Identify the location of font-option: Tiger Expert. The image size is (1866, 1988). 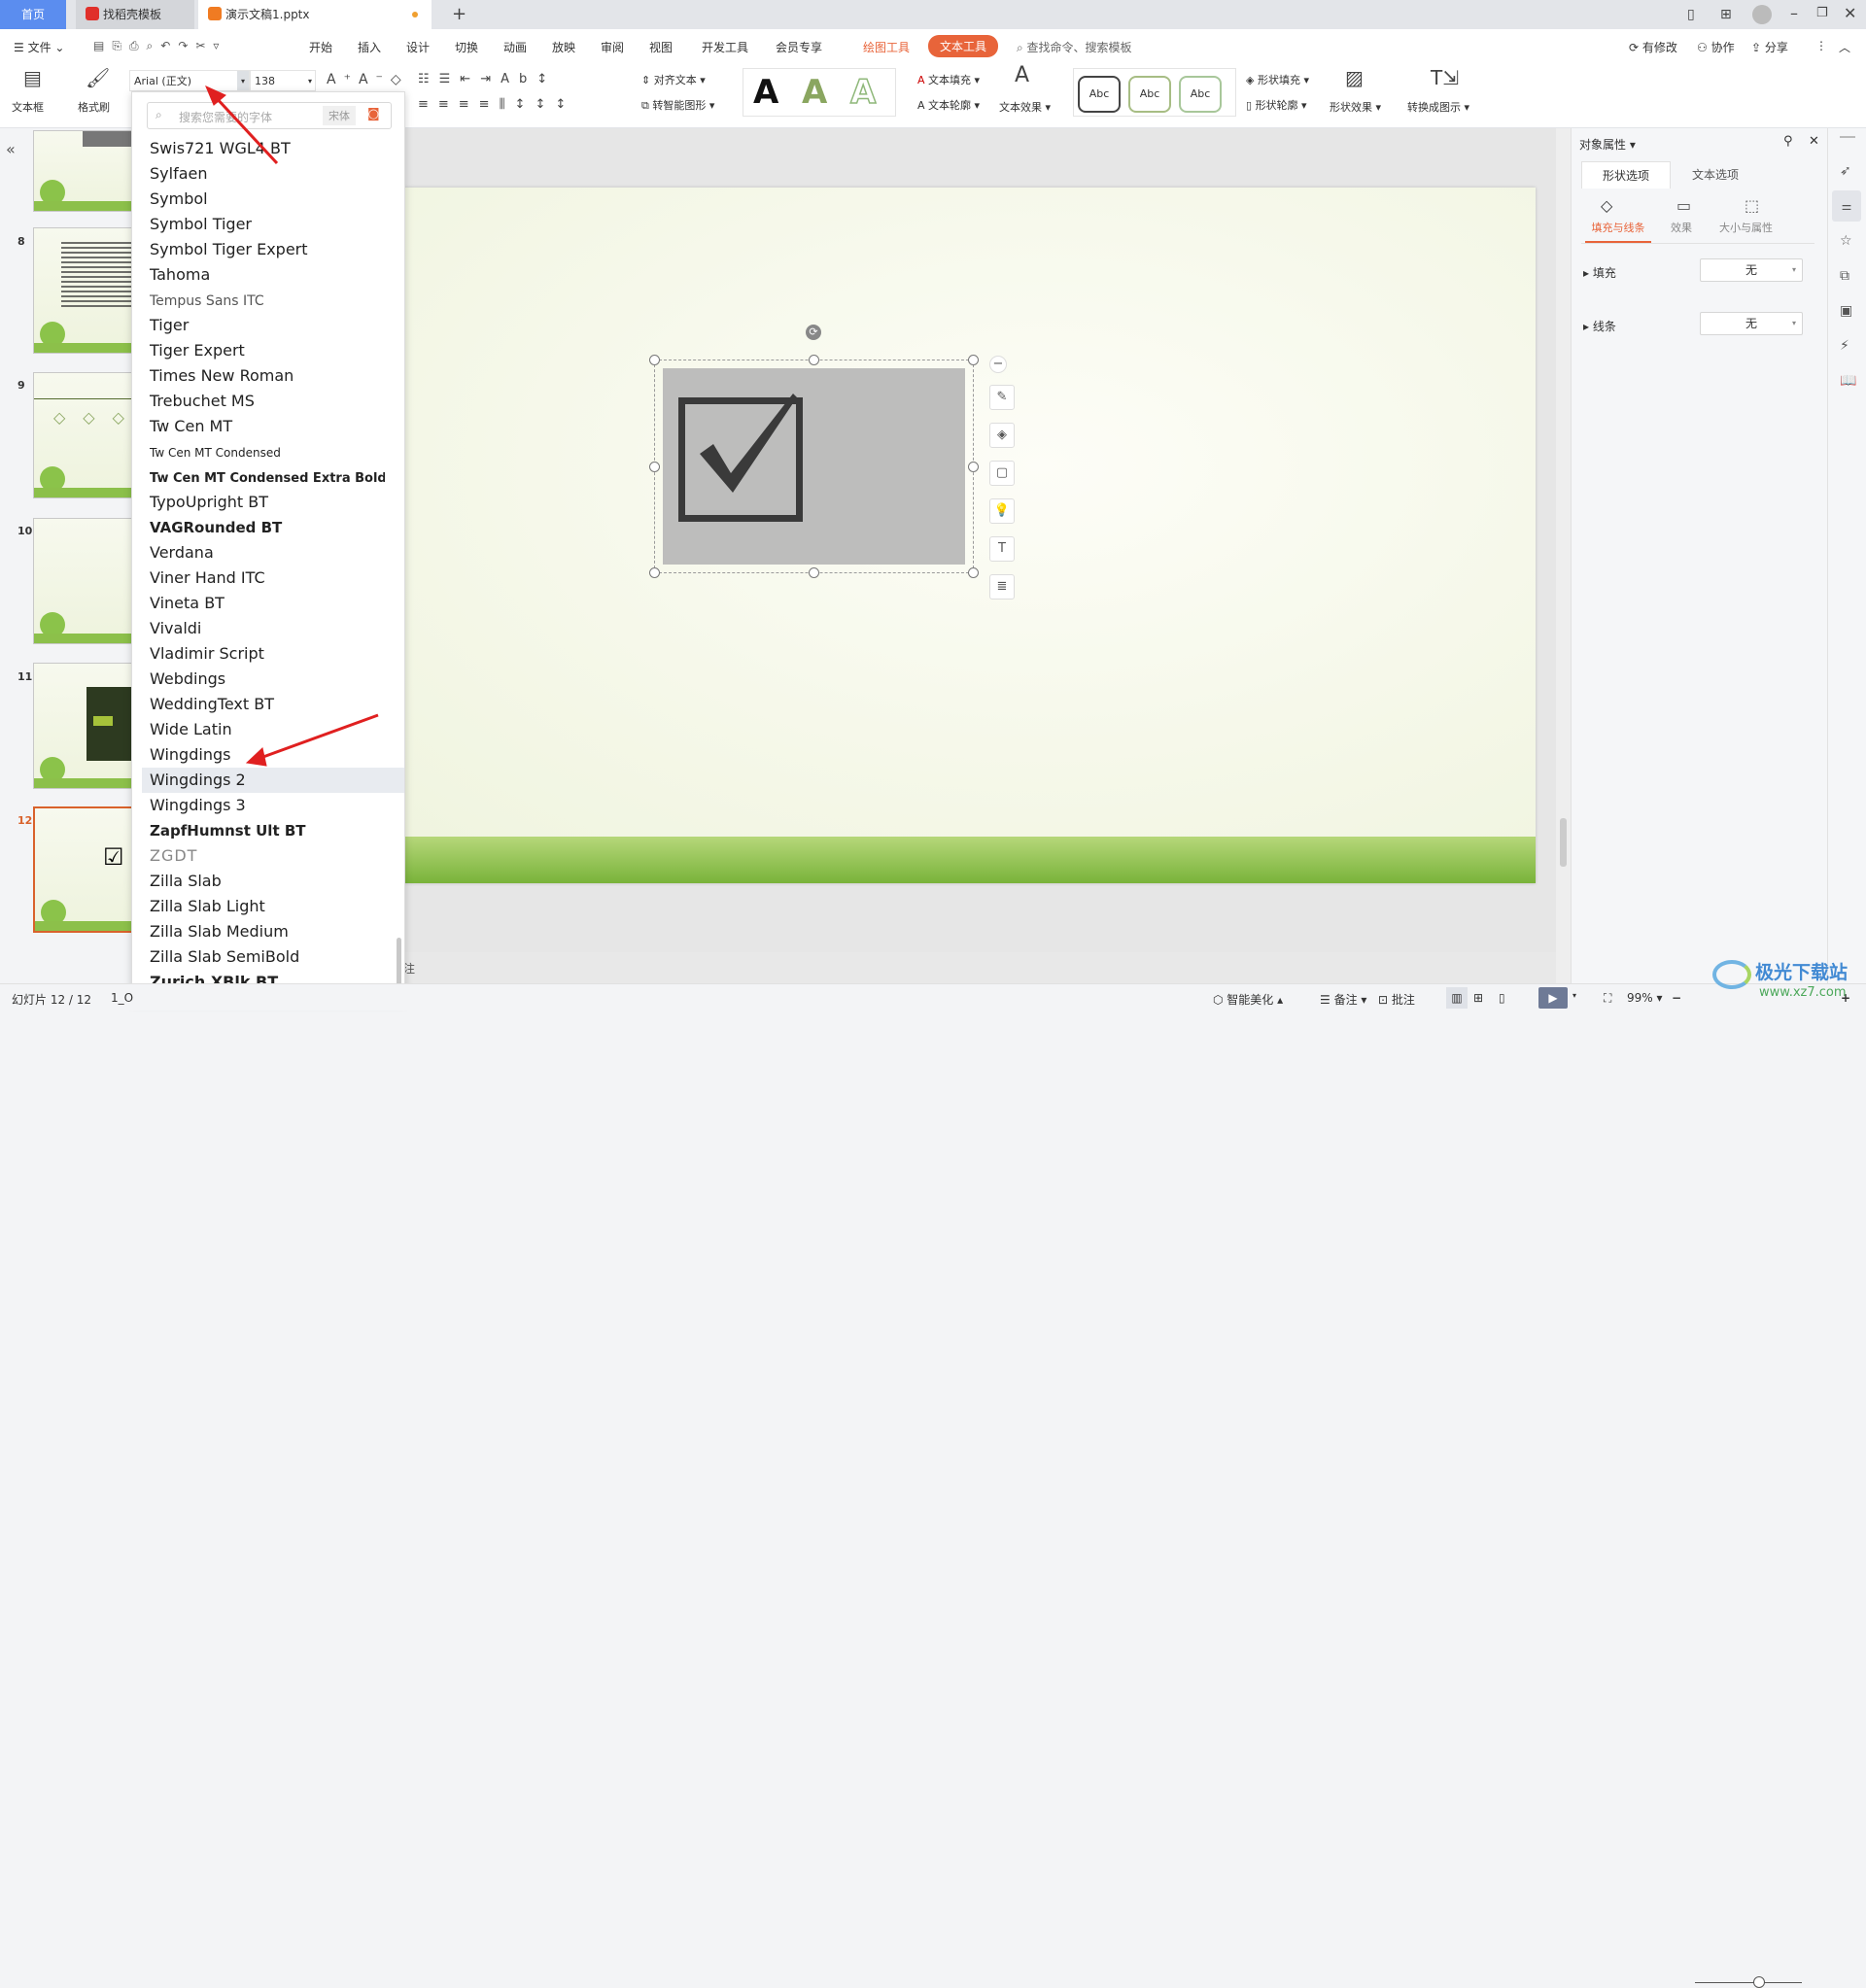
(263, 351).